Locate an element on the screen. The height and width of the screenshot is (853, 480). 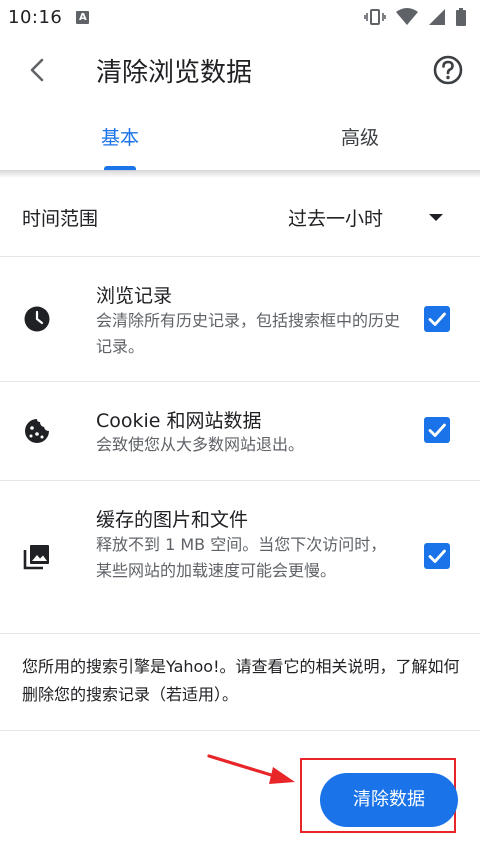
battery-icon is located at coordinates (461, 17).